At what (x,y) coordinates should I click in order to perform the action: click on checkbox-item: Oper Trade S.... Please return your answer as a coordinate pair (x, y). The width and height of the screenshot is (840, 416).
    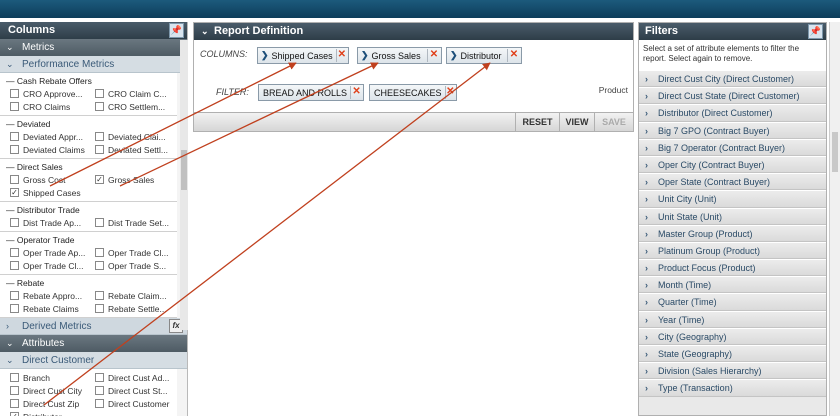
    Looking at the image, I should click on (133, 266).